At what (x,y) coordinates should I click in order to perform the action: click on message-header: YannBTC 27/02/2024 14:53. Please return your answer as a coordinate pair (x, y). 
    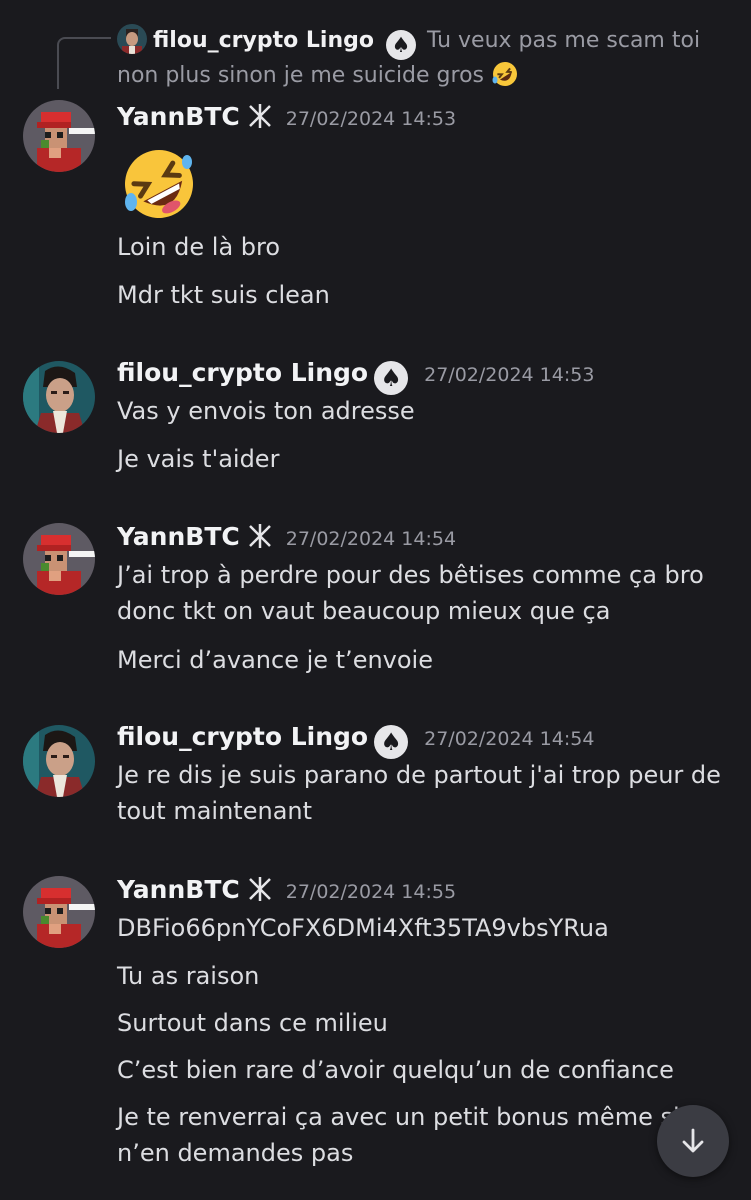
    Looking at the image, I should click on (286, 117).